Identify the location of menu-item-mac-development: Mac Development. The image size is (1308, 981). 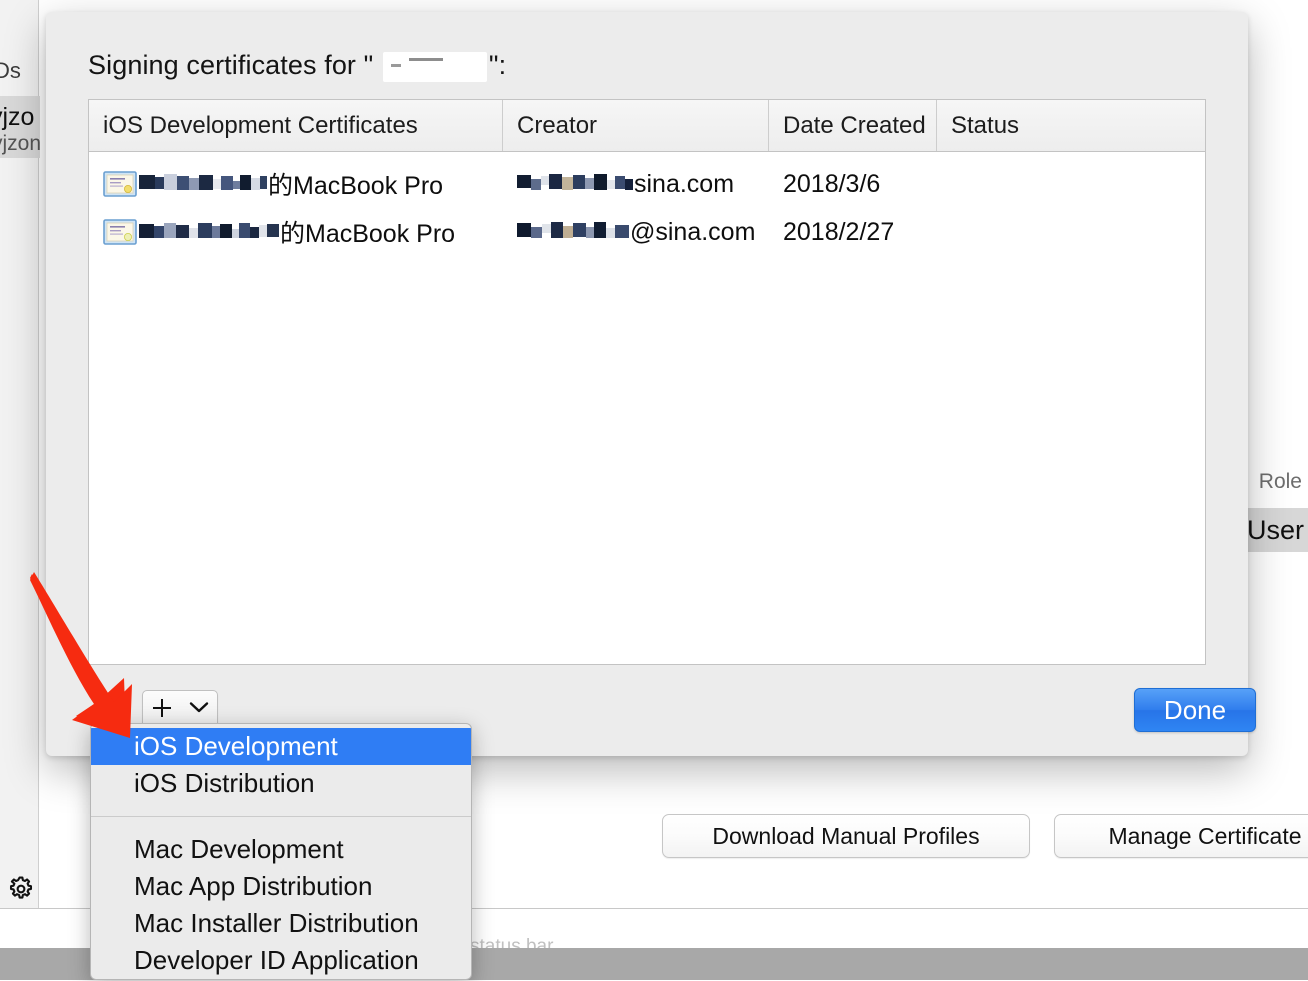
(281, 849).